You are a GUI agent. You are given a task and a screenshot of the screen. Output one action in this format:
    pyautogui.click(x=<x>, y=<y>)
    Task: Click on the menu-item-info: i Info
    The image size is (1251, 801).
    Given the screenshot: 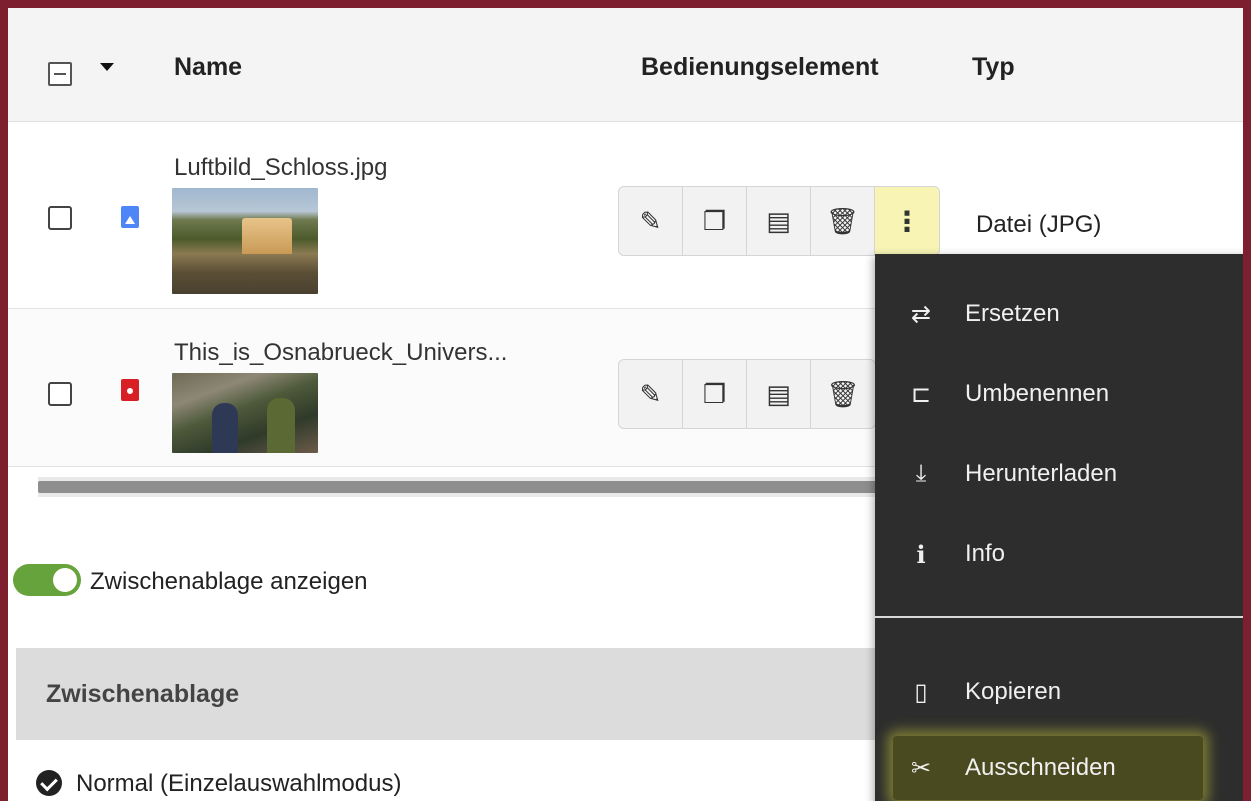 What is the action you would take?
    pyautogui.click(x=1059, y=554)
    